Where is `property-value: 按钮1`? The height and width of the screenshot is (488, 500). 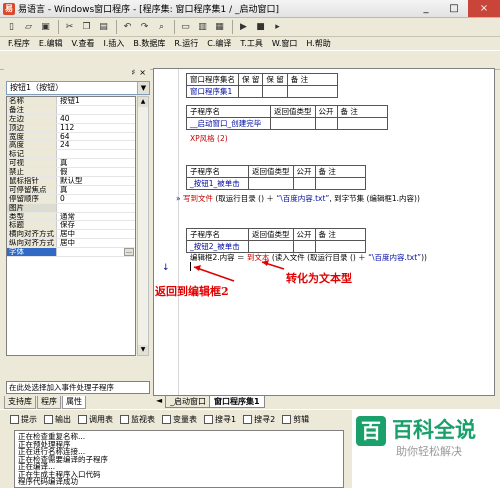
property-value: 按钮1 is located at coordinates (96, 101).